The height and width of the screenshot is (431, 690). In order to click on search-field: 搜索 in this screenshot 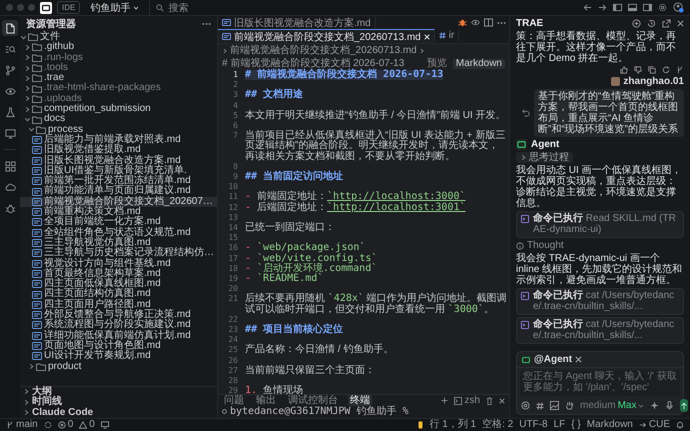, I will do `click(282, 7)`.